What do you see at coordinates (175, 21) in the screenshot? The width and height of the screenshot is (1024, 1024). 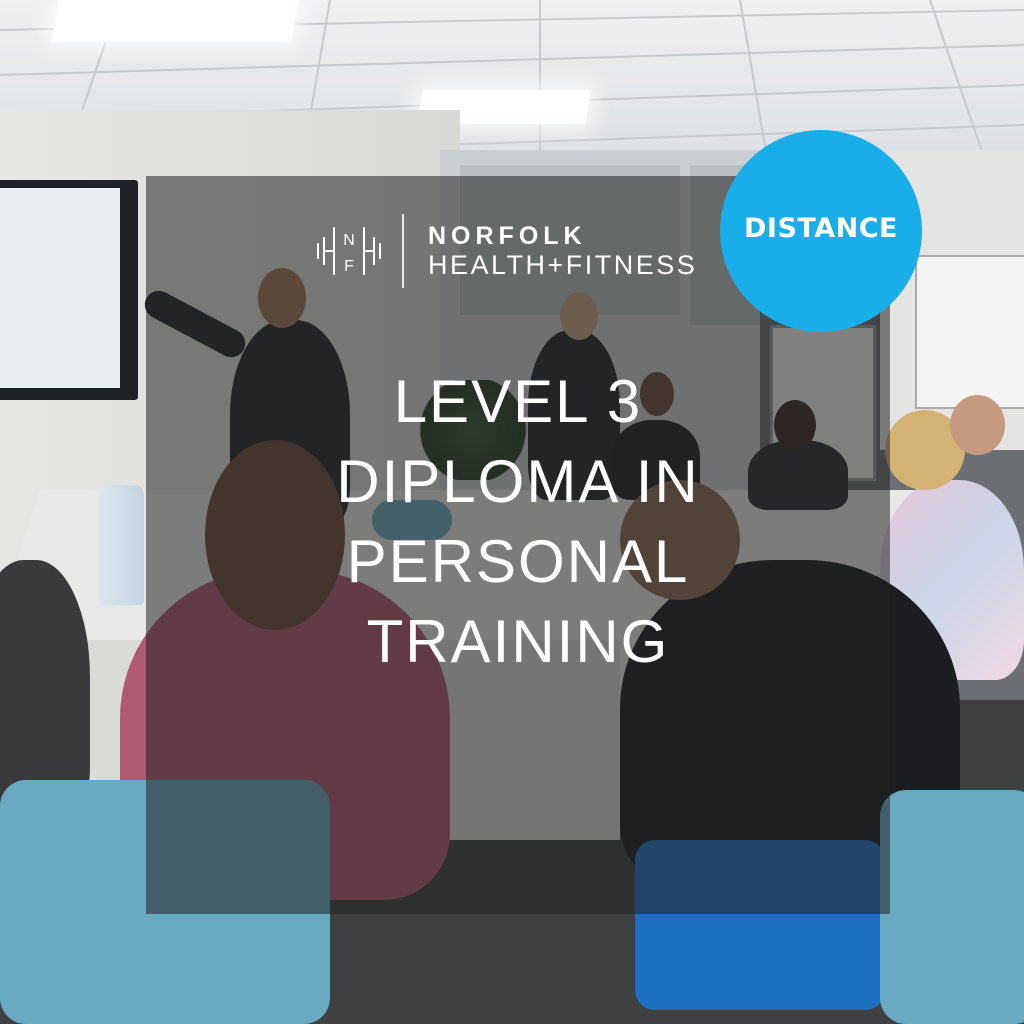 I see `ceiling-light` at bounding box center [175, 21].